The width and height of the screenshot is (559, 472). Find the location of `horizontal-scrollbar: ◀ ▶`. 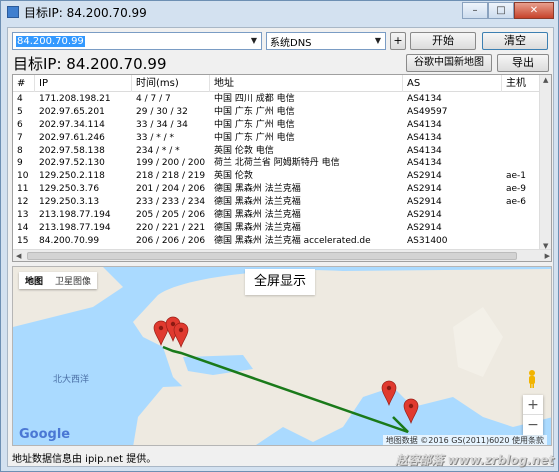

horizontal-scrollbar: ◀ ▶ is located at coordinates (282, 255).